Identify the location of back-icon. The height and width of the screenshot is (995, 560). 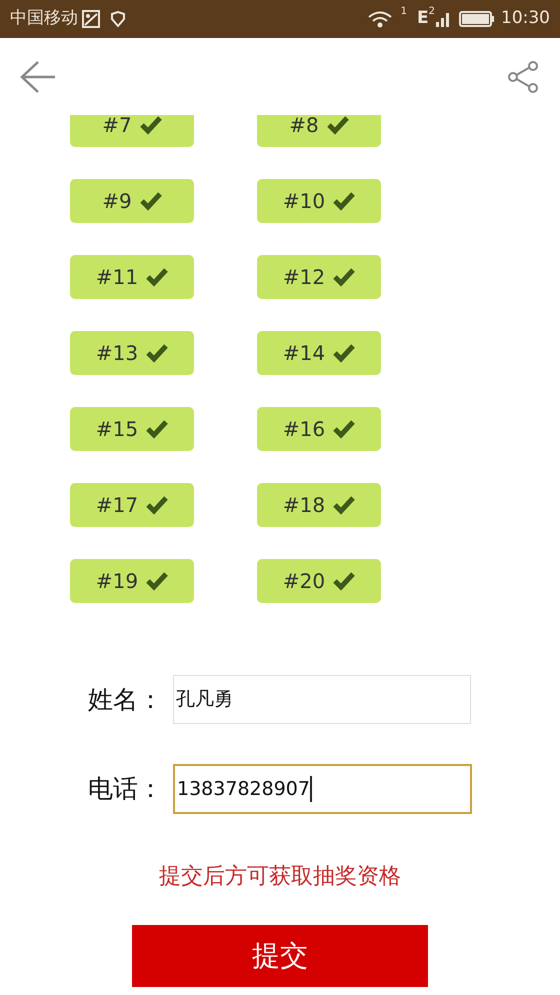
(38, 76).